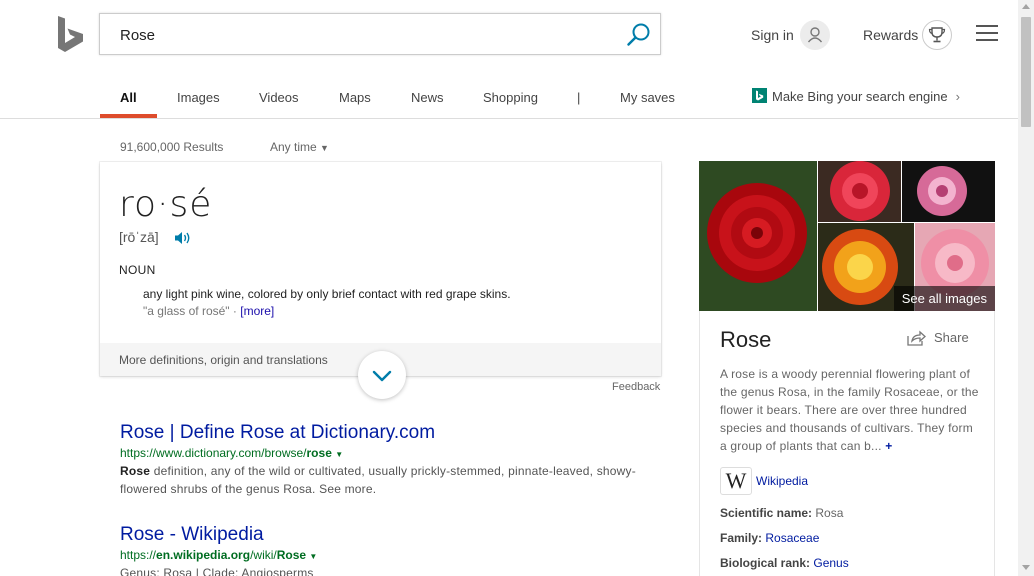  I want to click on result-url: https://en.wikipedia.org/wiki/Rose ▼, so click(390, 555).